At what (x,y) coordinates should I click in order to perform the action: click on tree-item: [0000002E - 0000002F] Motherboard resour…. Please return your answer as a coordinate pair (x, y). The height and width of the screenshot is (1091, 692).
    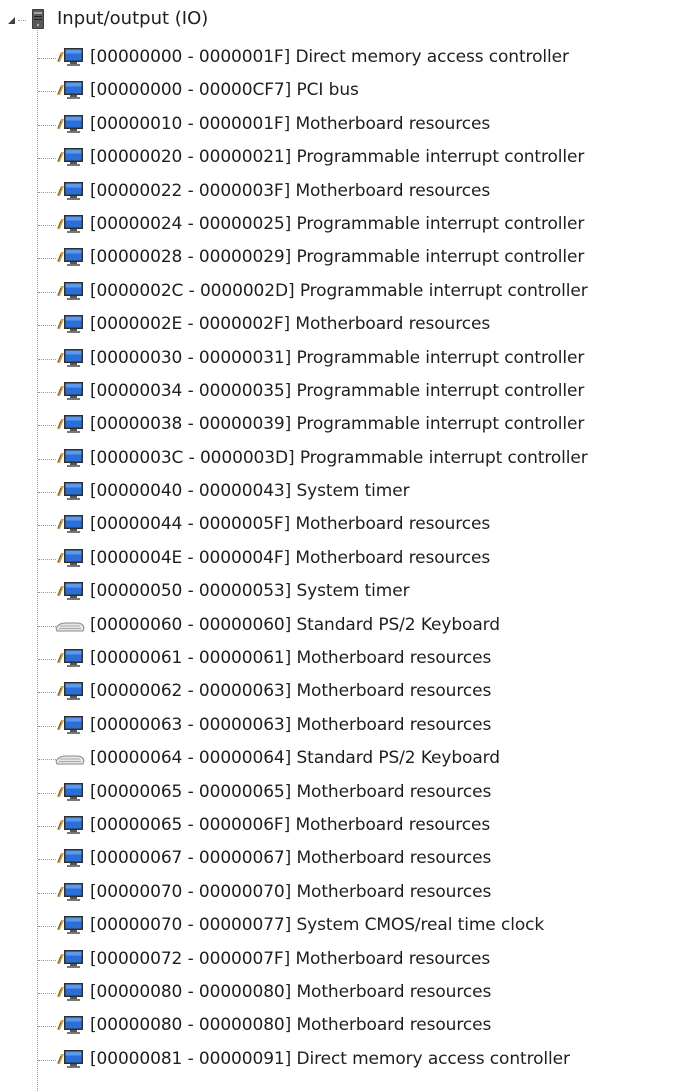
    Looking at the image, I should click on (346, 325).